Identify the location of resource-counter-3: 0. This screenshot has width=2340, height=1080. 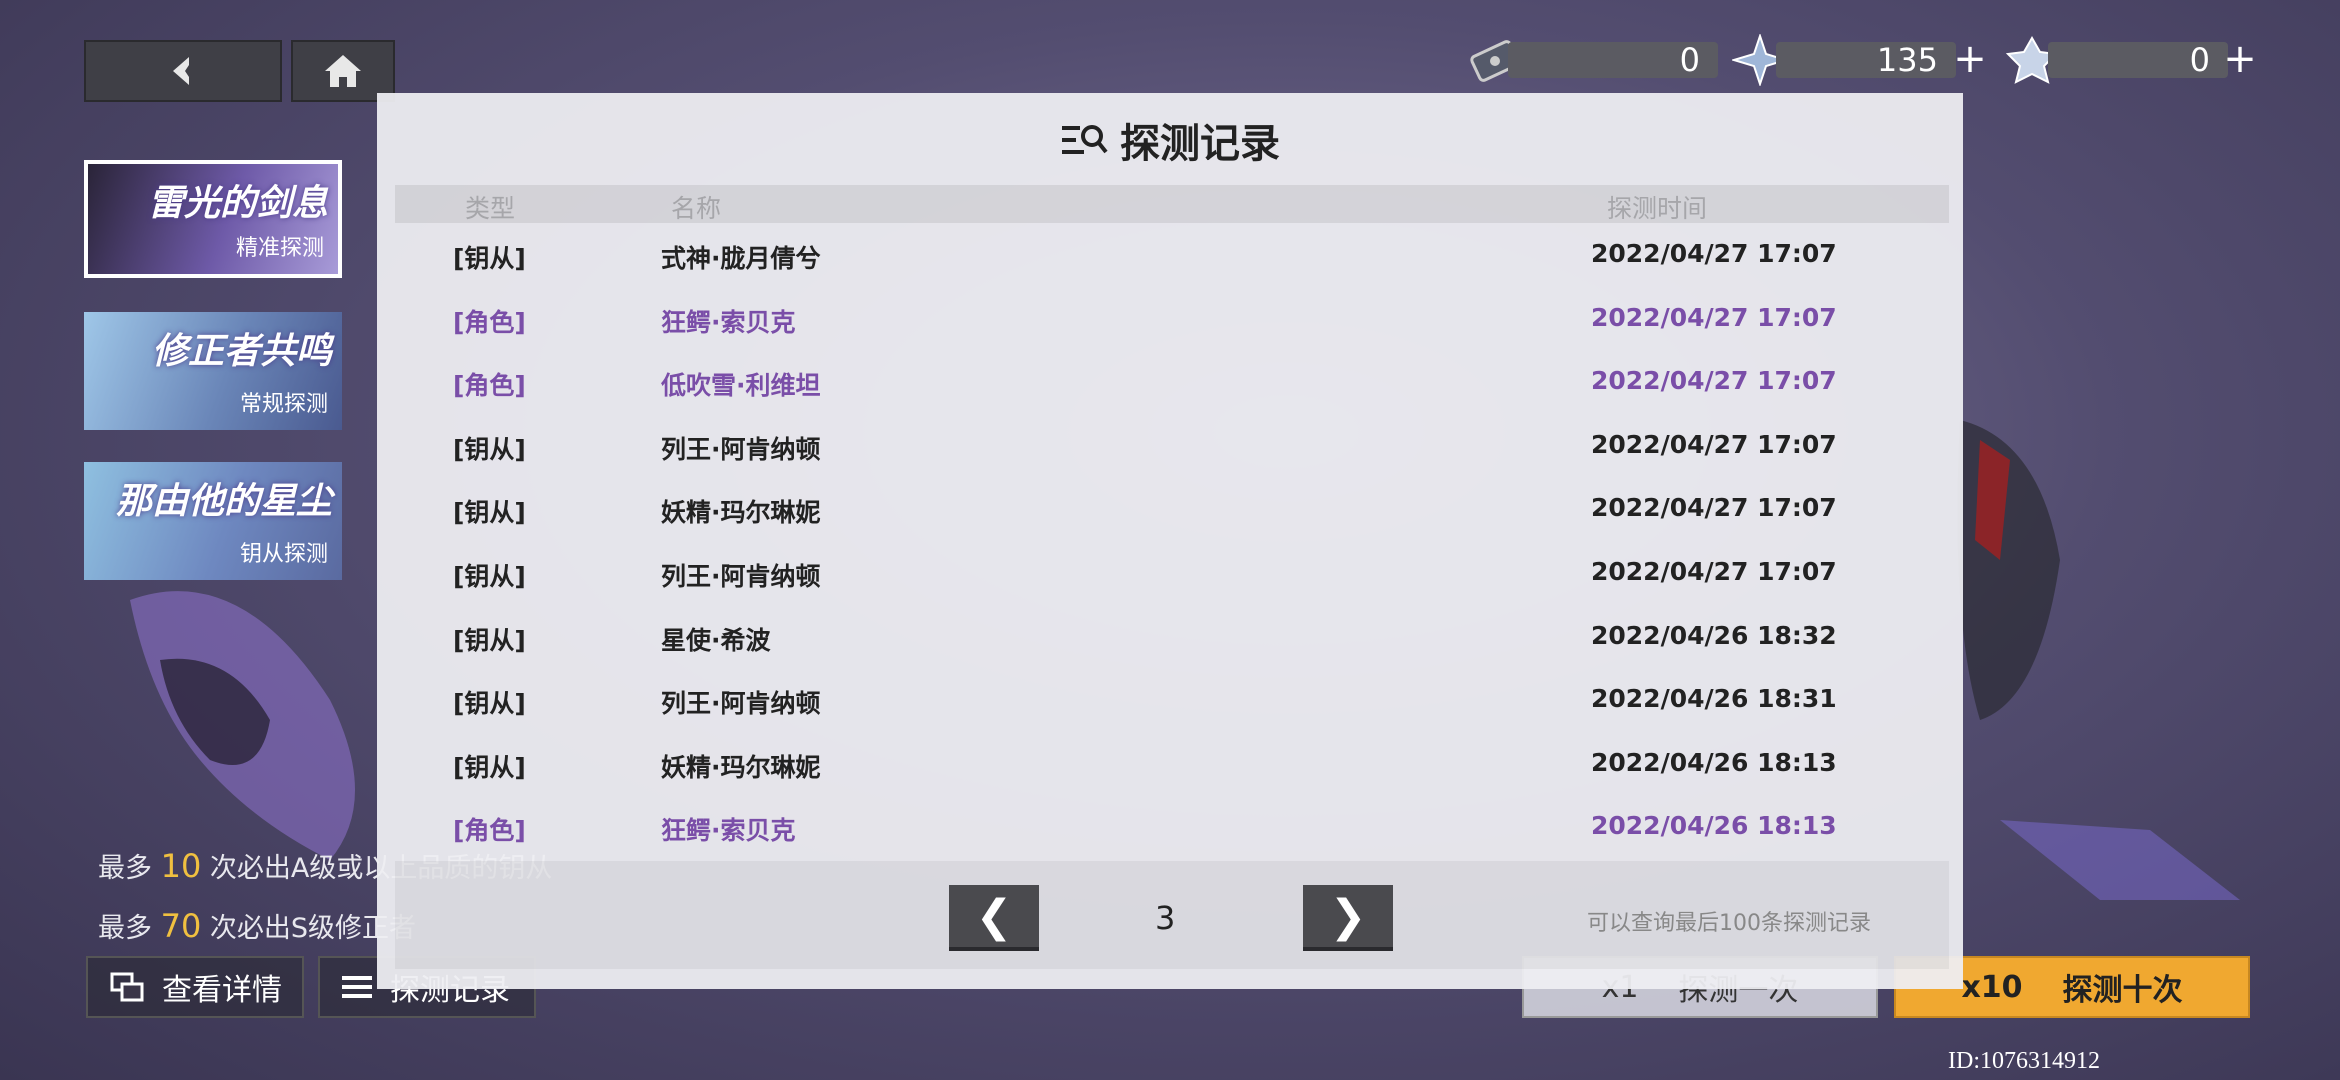
(2138, 60).